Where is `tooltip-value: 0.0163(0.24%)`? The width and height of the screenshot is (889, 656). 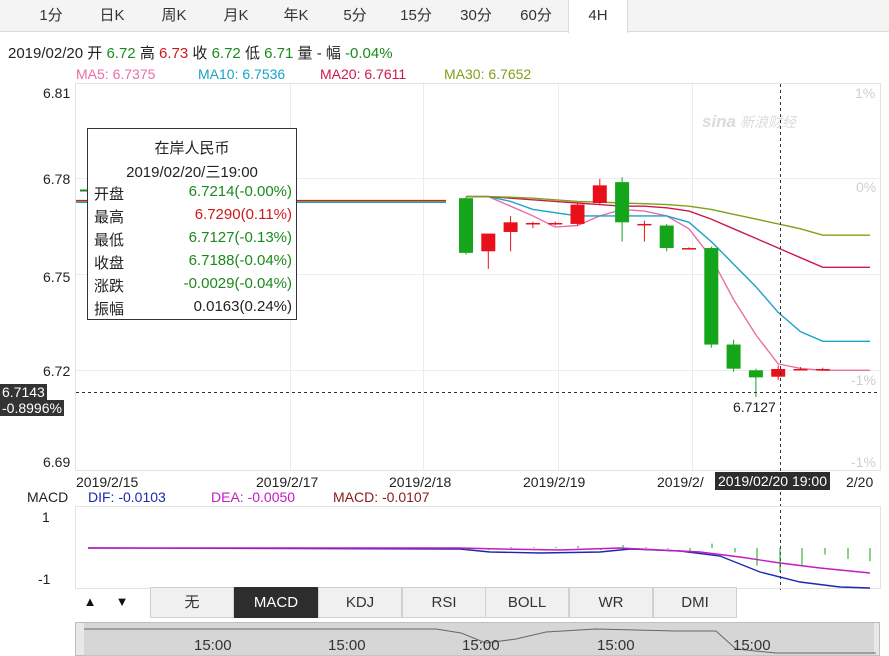 tooltip-value: 0.0163(0.24%) is located at coordinates (242, 306).